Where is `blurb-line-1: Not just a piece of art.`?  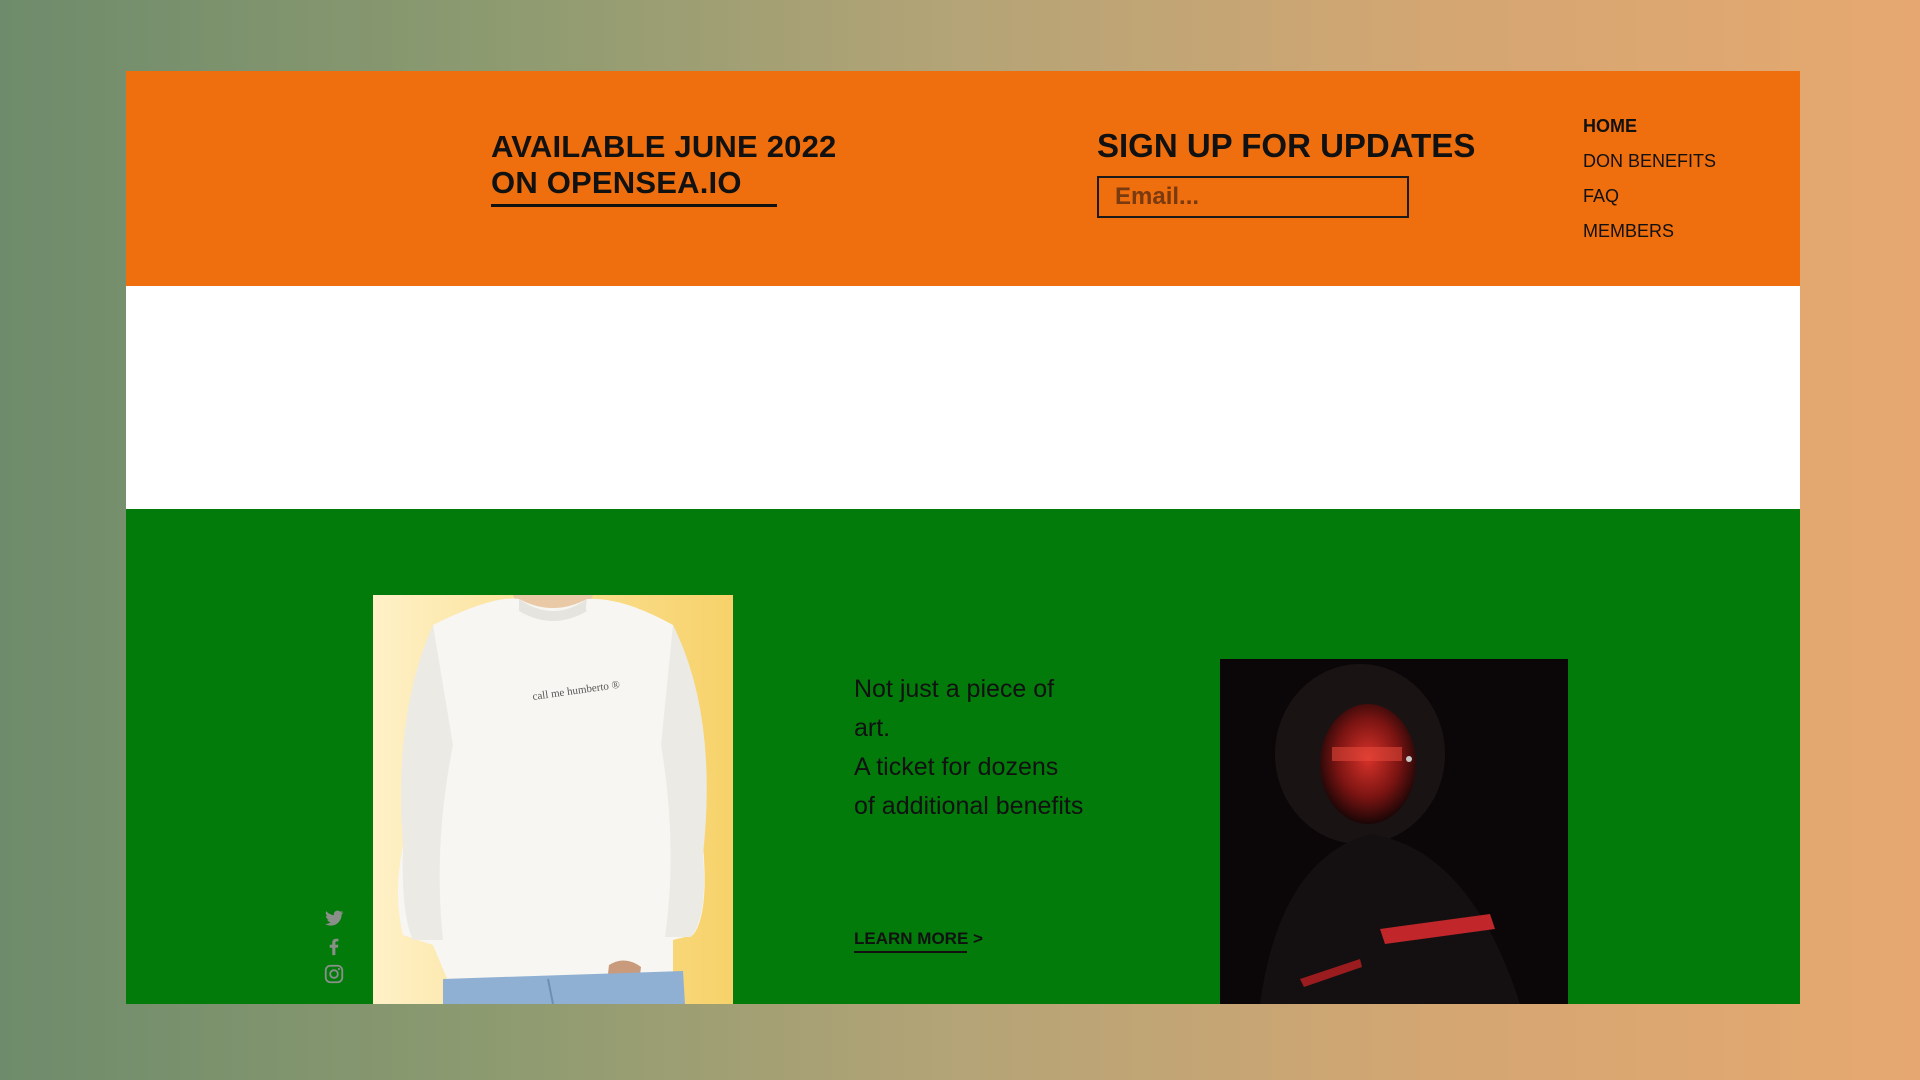
blurb-line-1: Not just a piece of art. is located at coordinates (954, 708).